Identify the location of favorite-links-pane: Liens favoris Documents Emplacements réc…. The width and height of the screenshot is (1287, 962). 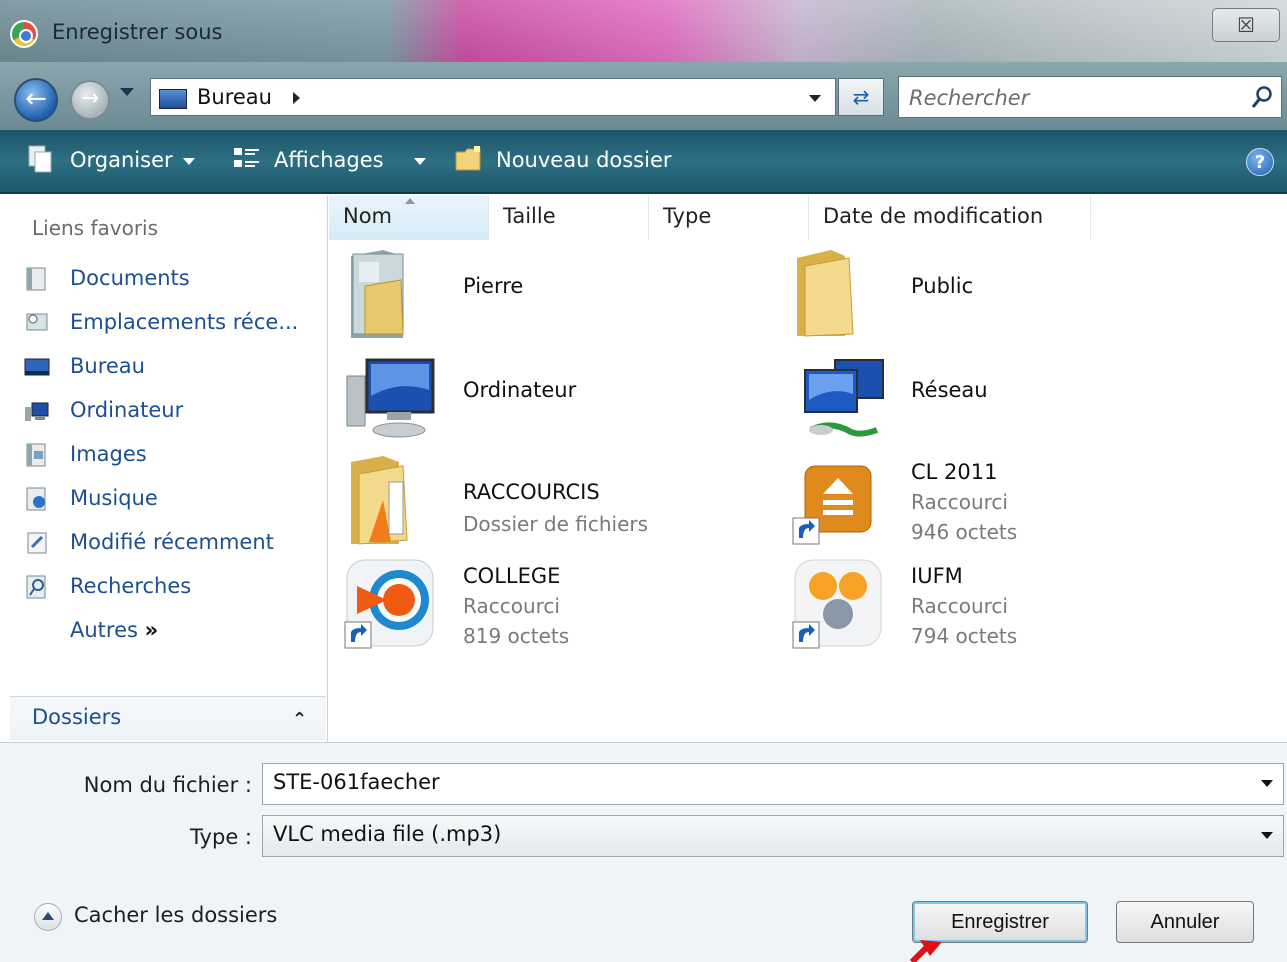
(164, 469).